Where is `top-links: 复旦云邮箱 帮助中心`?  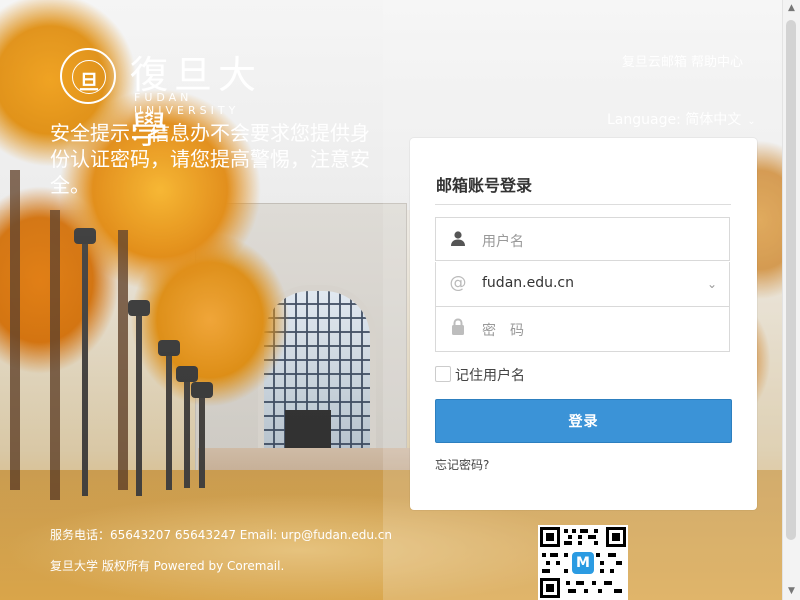 top-links: 复旦云邮箱 帮助中心 is located at coordinates (682, 60).